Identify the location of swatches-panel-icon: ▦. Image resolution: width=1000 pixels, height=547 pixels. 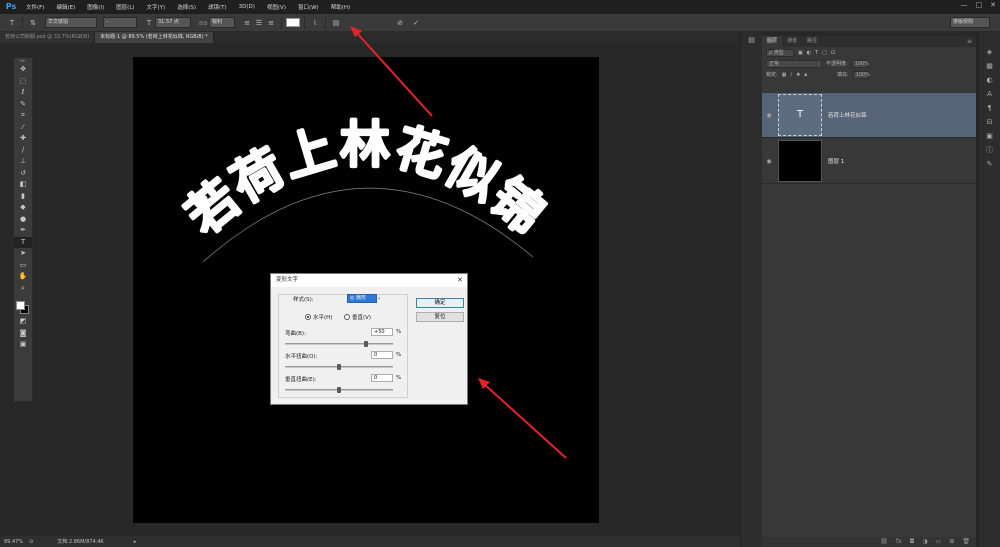
(990, 66).